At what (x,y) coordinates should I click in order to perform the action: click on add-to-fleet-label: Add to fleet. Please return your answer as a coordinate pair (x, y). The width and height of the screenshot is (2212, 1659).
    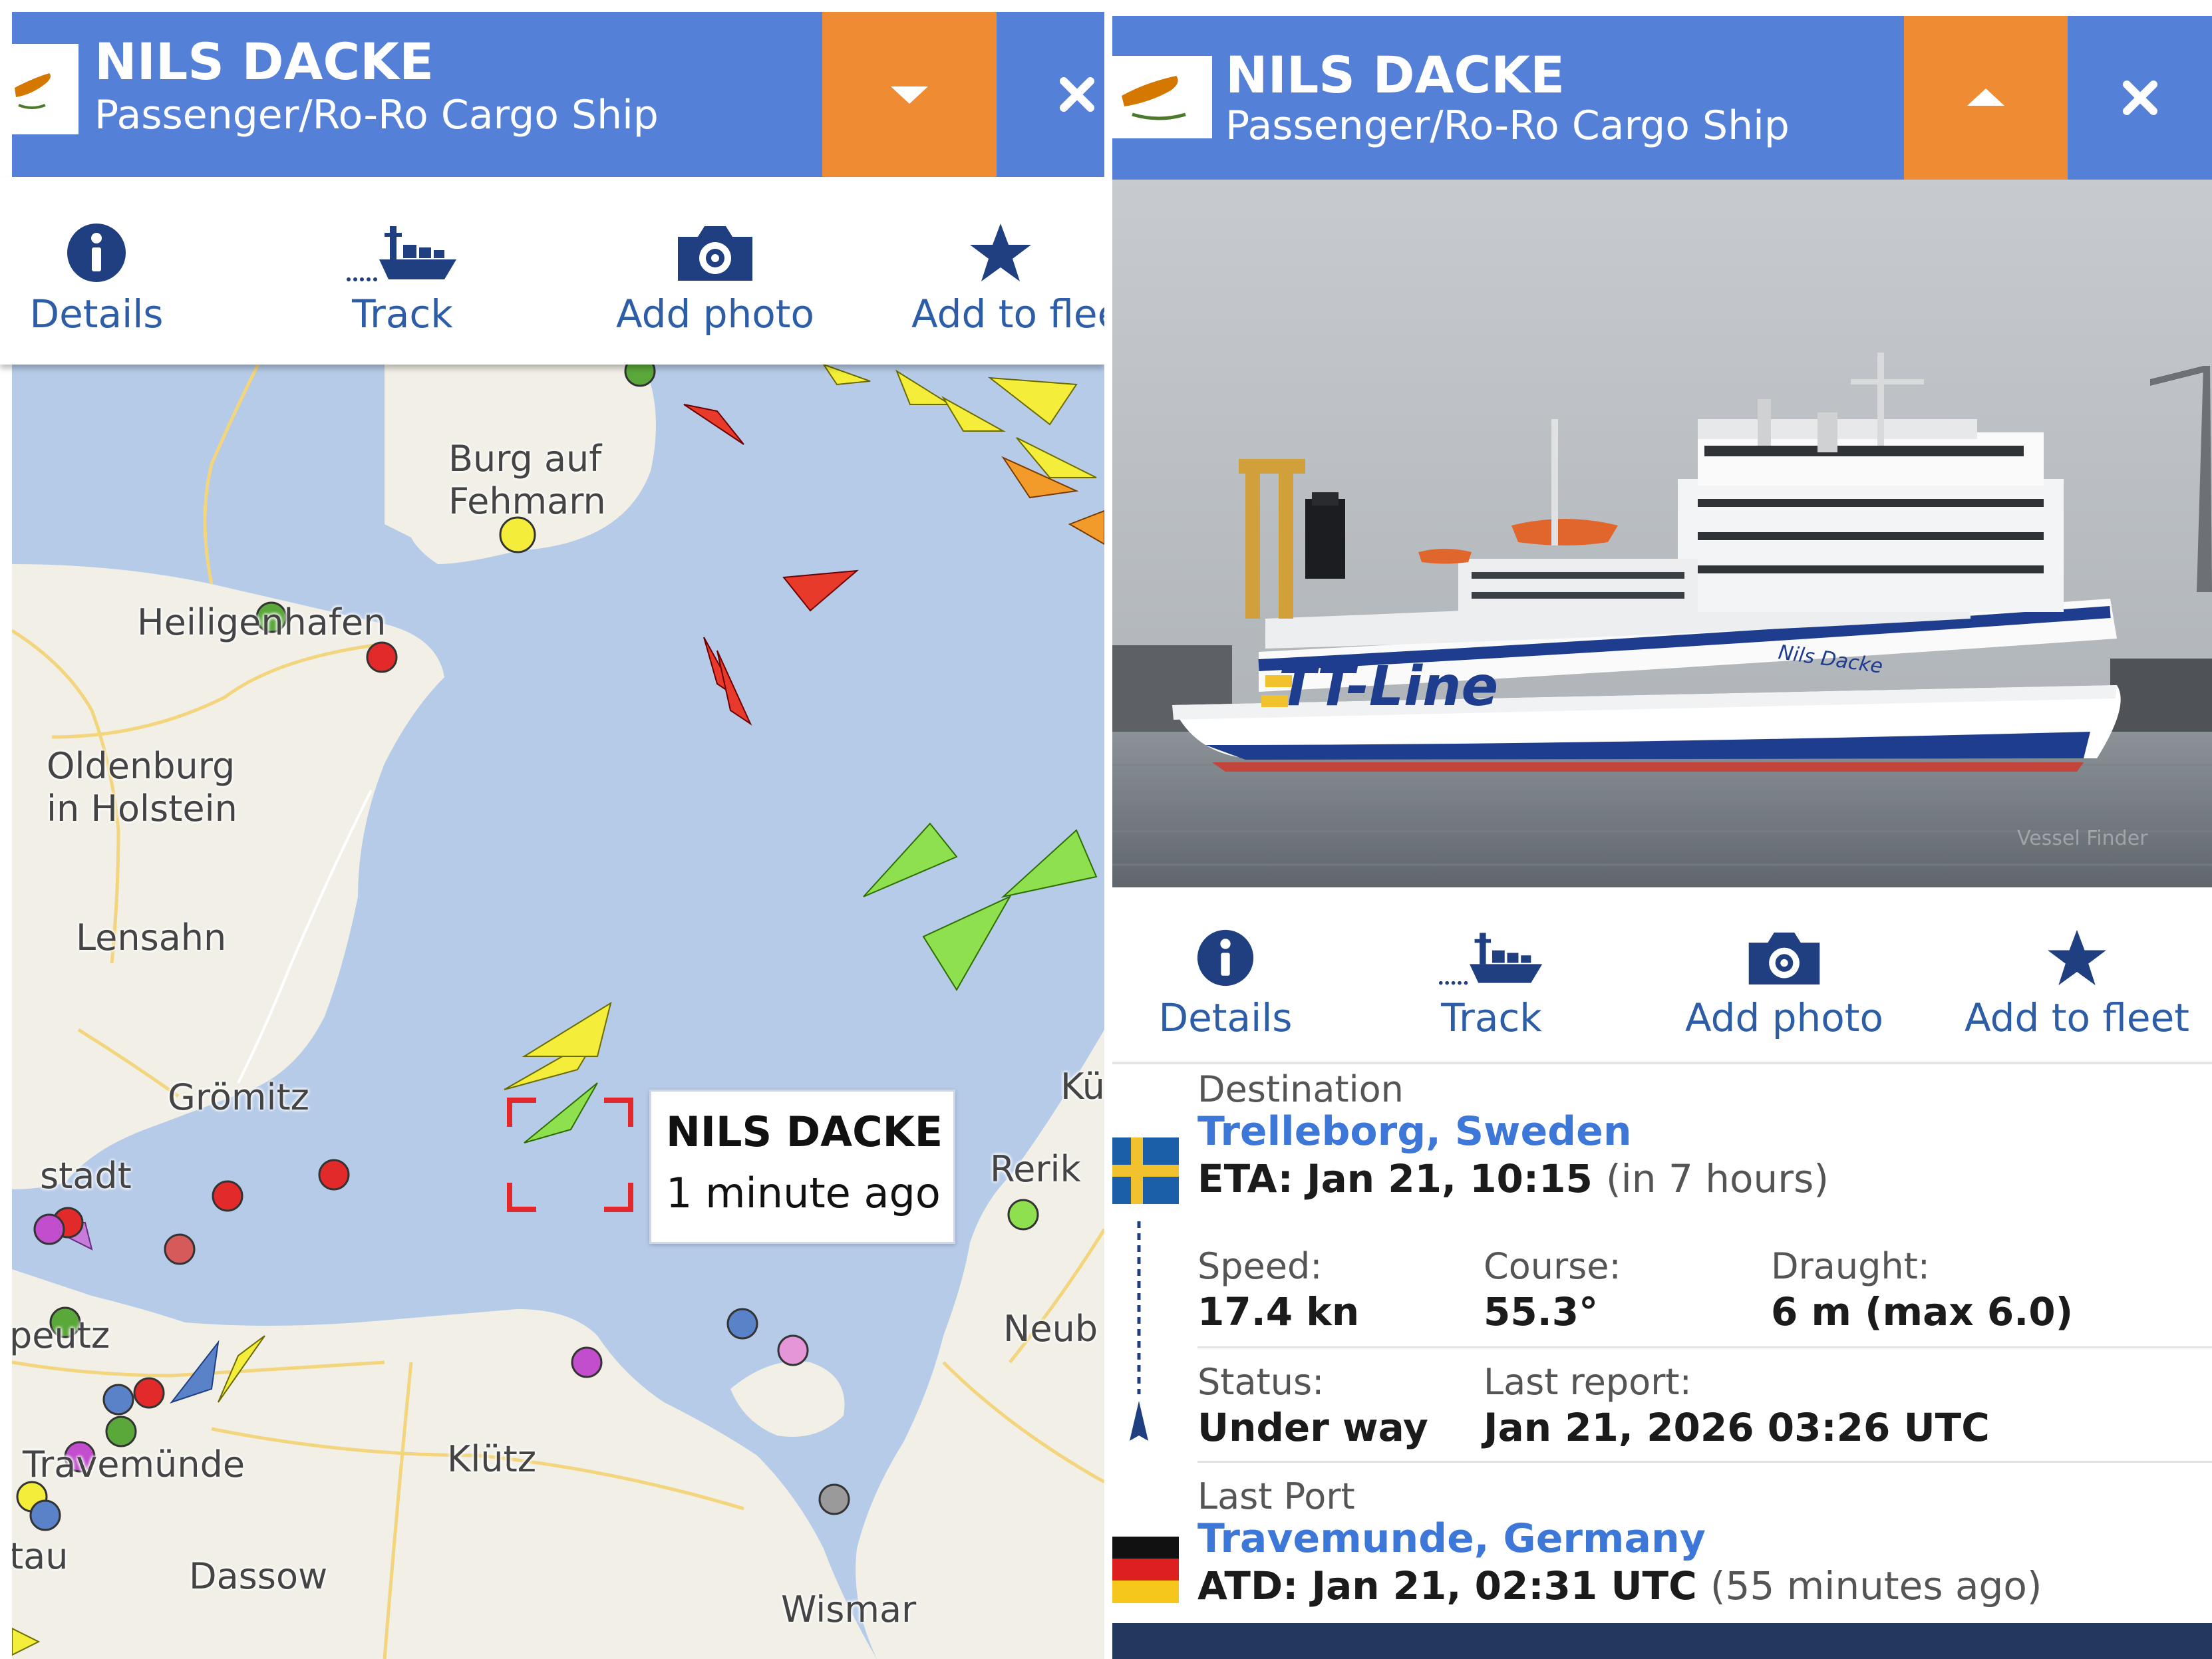
    Looking at the image, I should click on (2077, 1017).